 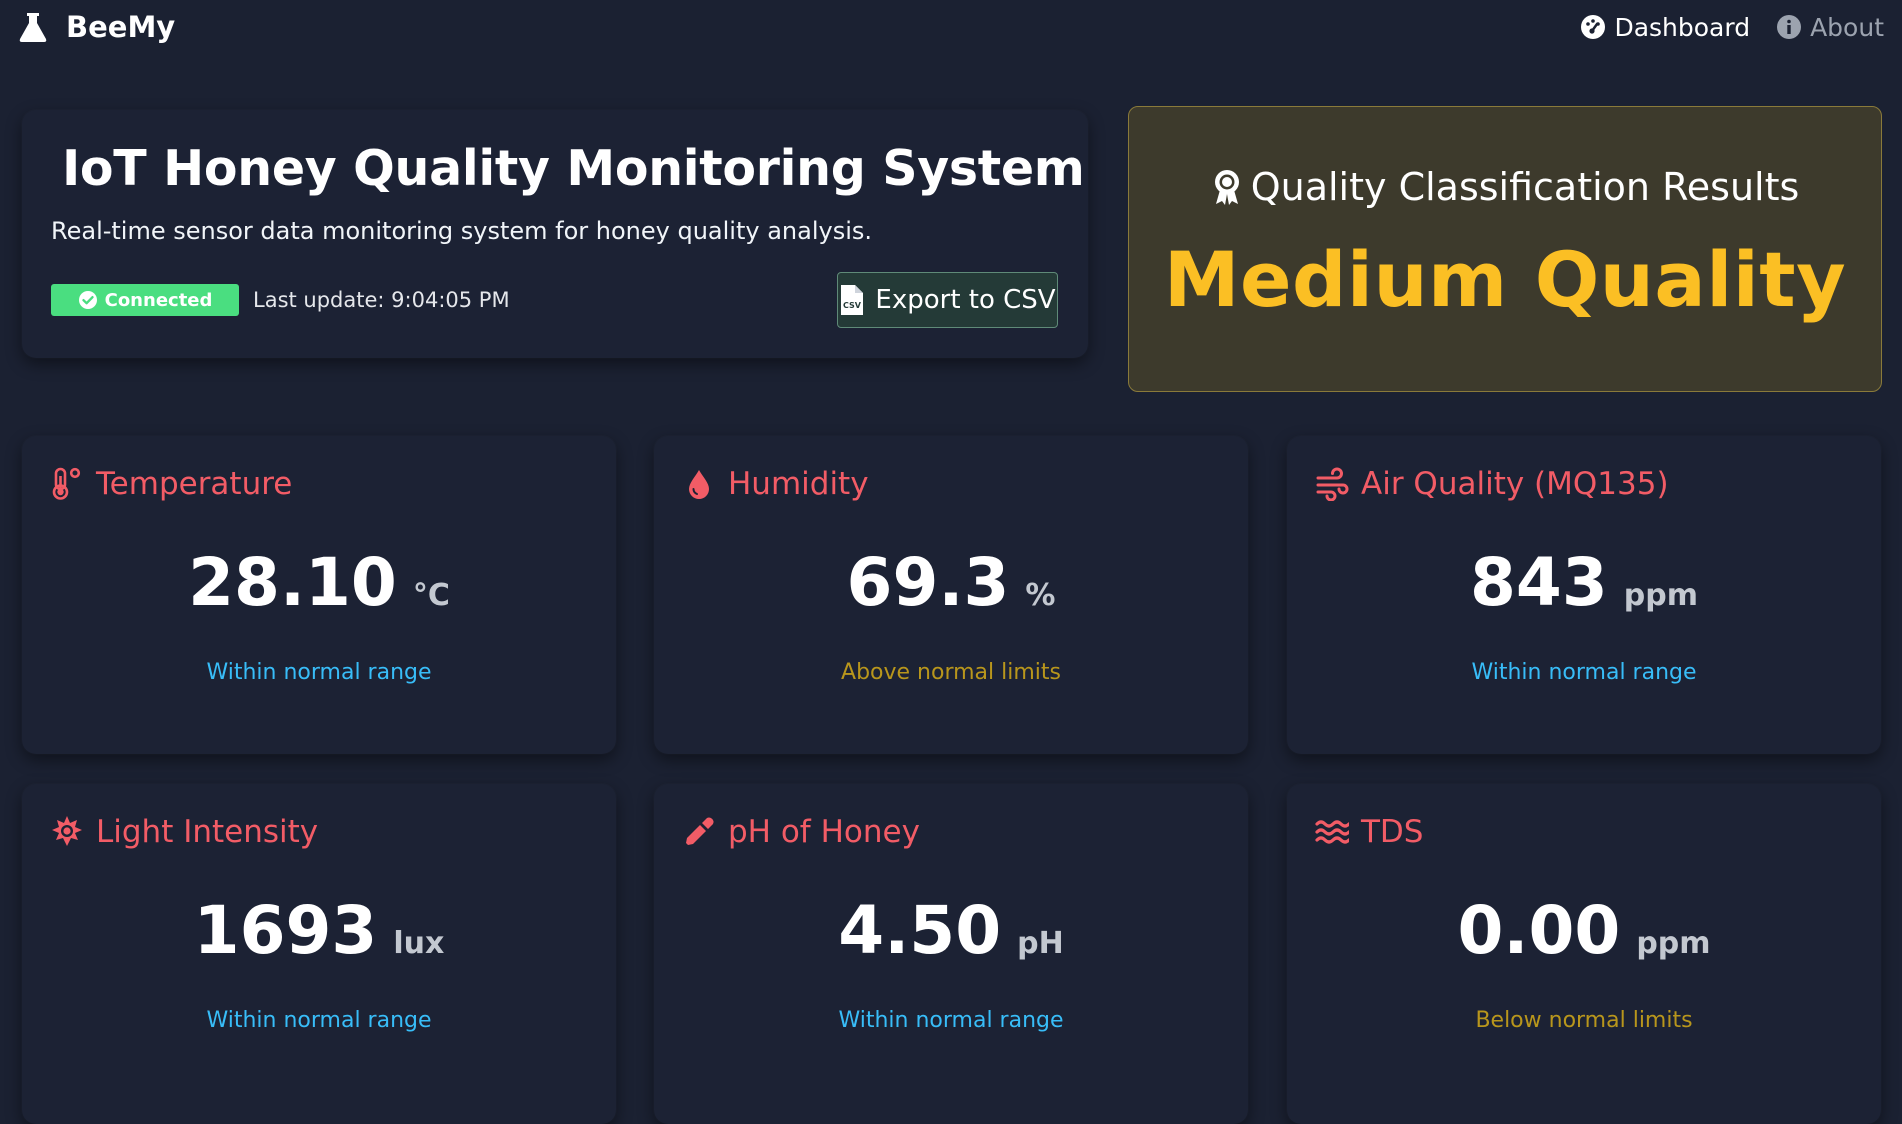 I want to click on connection-status-badge: Connected, so click(x=145, y=300).